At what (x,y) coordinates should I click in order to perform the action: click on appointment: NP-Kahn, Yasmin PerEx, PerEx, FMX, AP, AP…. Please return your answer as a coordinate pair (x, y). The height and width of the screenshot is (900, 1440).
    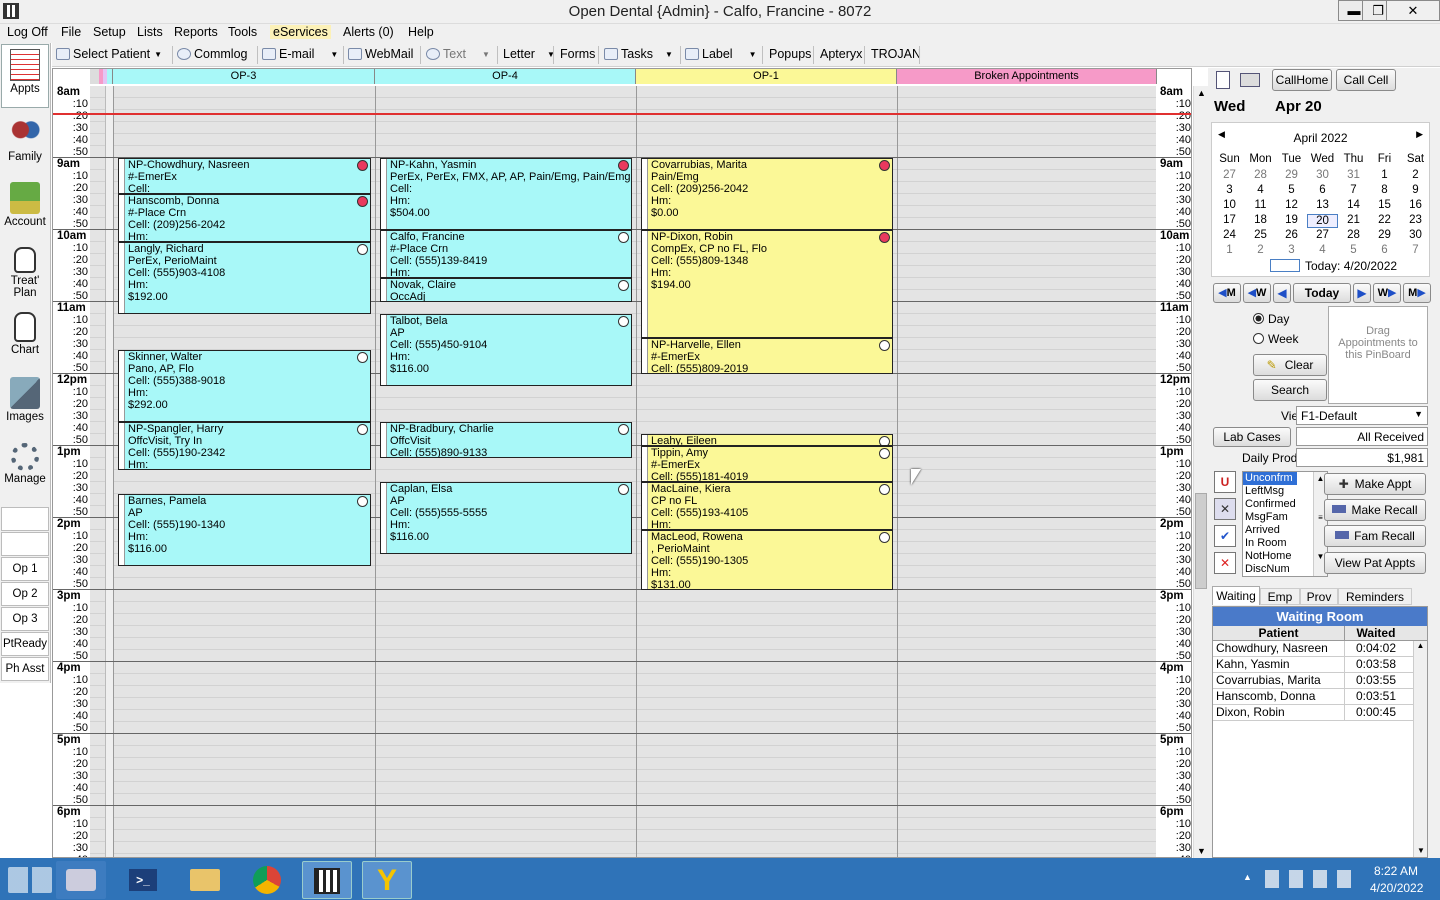
    Looking at the image, I should click on (506, 194).